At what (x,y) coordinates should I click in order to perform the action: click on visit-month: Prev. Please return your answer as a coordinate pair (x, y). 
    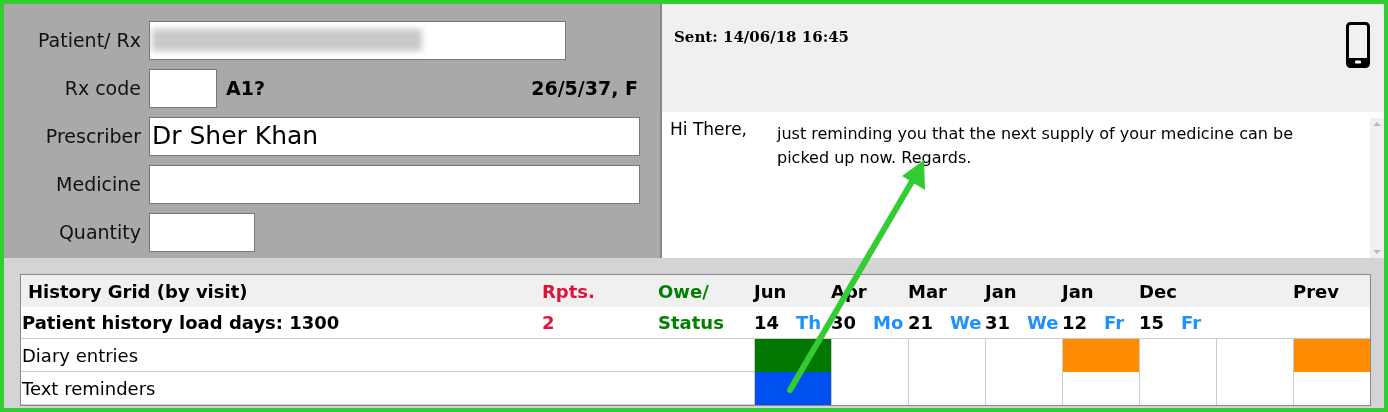
    Looking at the image, I should click on (1316, 291).